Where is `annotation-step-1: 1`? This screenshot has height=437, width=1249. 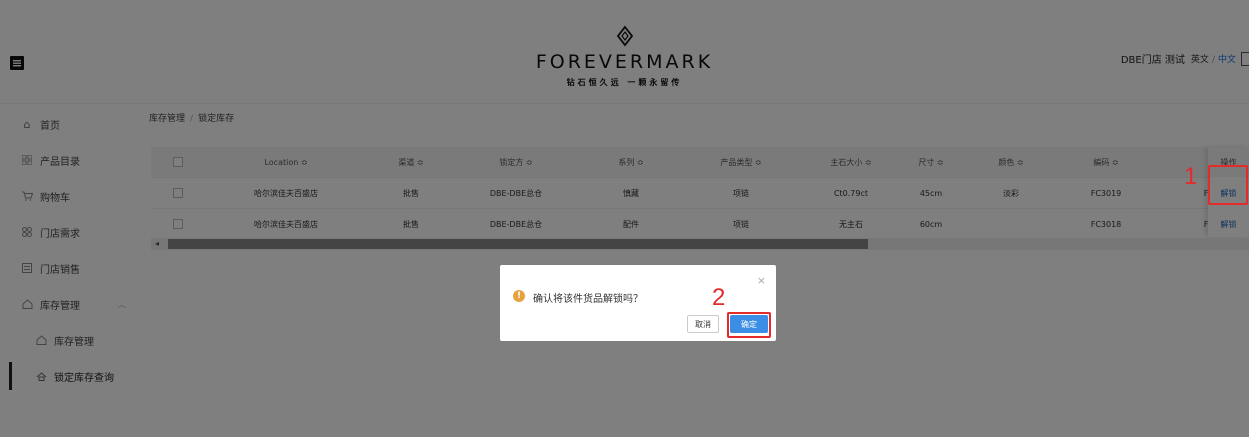
annotation-step-1: 1 is located at coordinates (1191, 176).